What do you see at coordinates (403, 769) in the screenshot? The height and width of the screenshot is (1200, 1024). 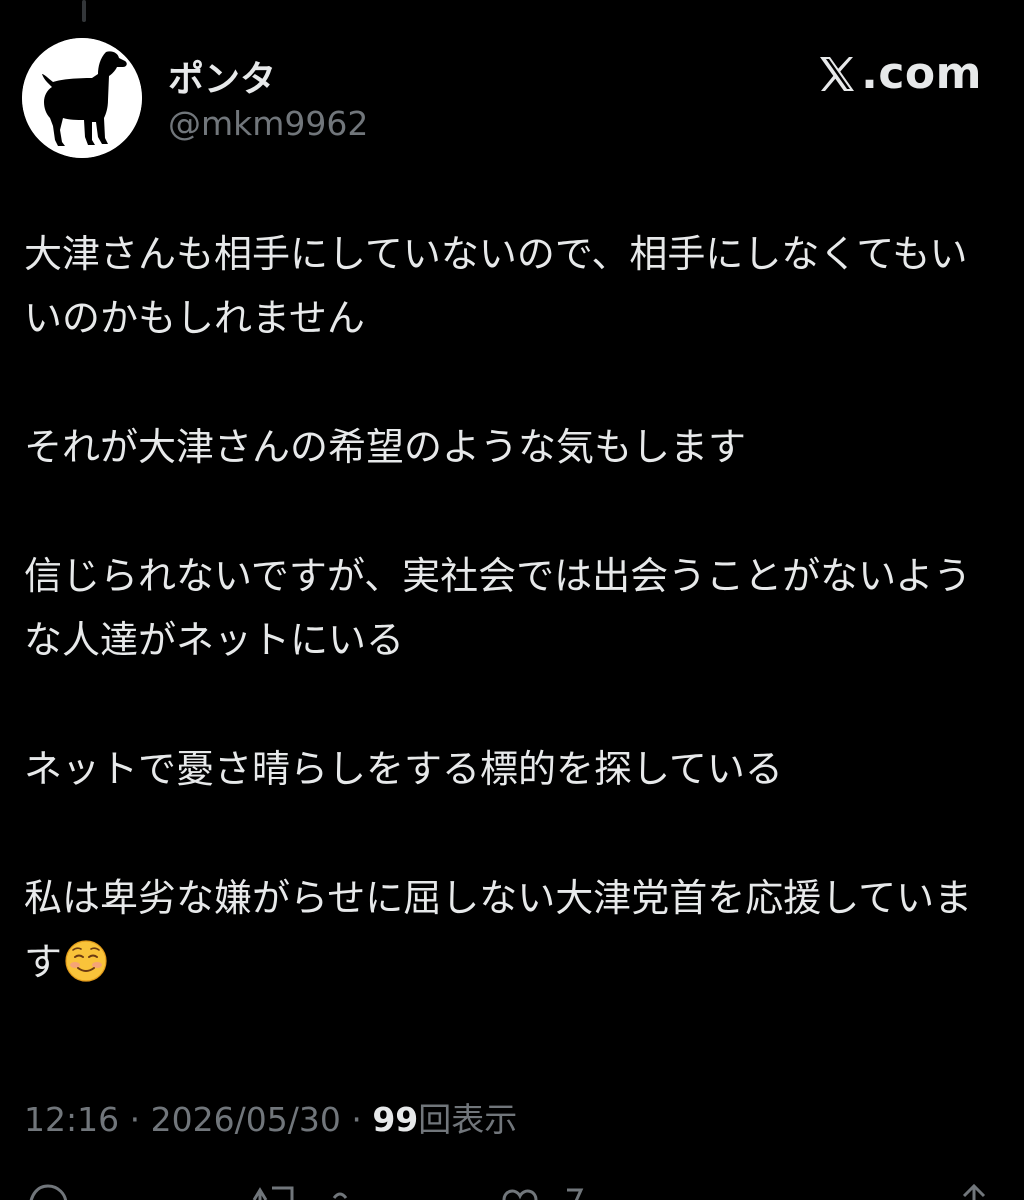 I see `post-paragraph: ネットで憂さ晴らしをする標的を探している` at bounding box center [403, 769].